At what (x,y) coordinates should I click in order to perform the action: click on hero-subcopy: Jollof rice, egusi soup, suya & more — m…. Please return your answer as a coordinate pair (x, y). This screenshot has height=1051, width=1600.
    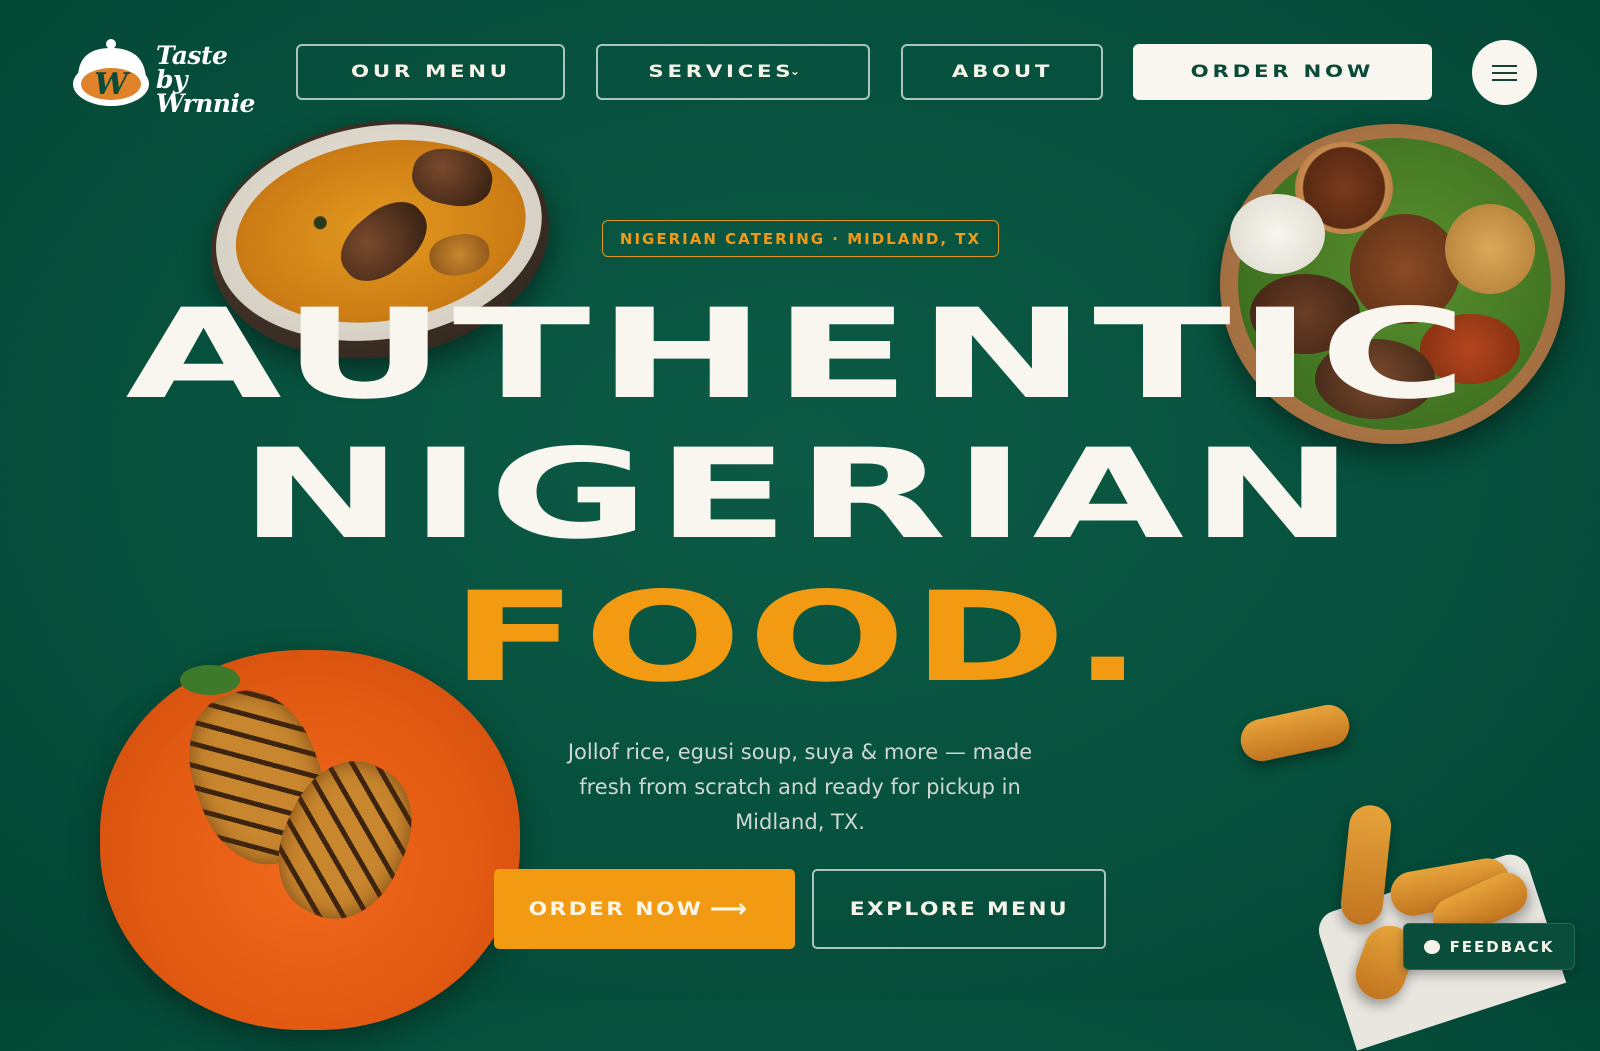
    Looking at the image, I should click on (800, 787).